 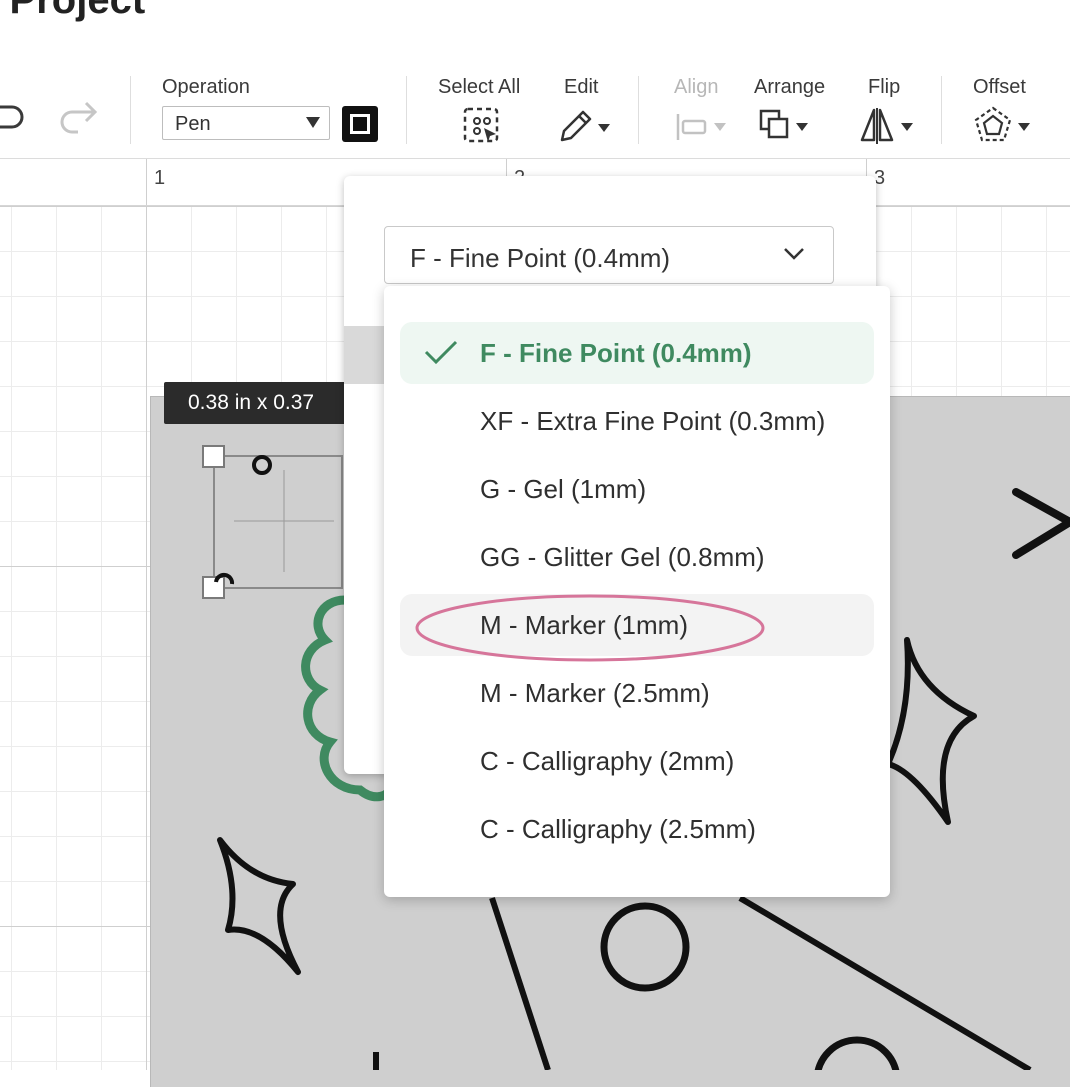 What do you see at coordinates (366, 355) in the screenshot?
I see `panel-strip` at bounding box center [366, 355].